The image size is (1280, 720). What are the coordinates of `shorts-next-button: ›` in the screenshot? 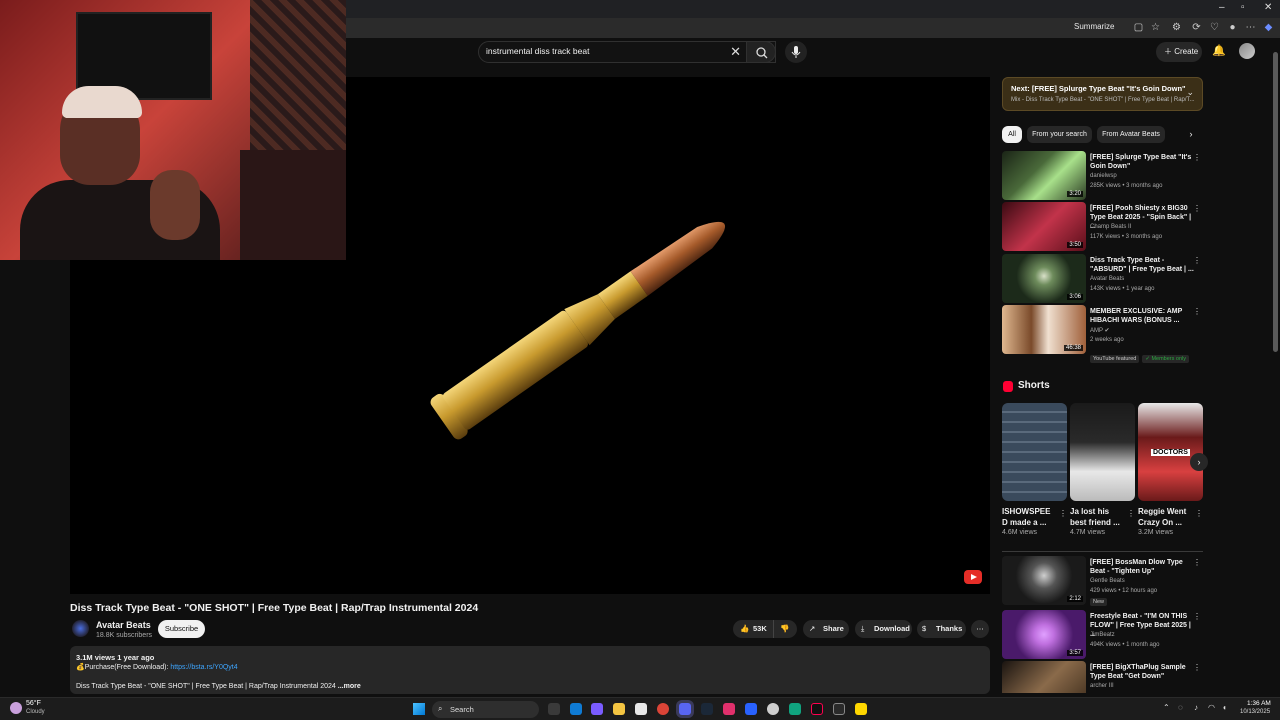 It's located at (1199, 462).